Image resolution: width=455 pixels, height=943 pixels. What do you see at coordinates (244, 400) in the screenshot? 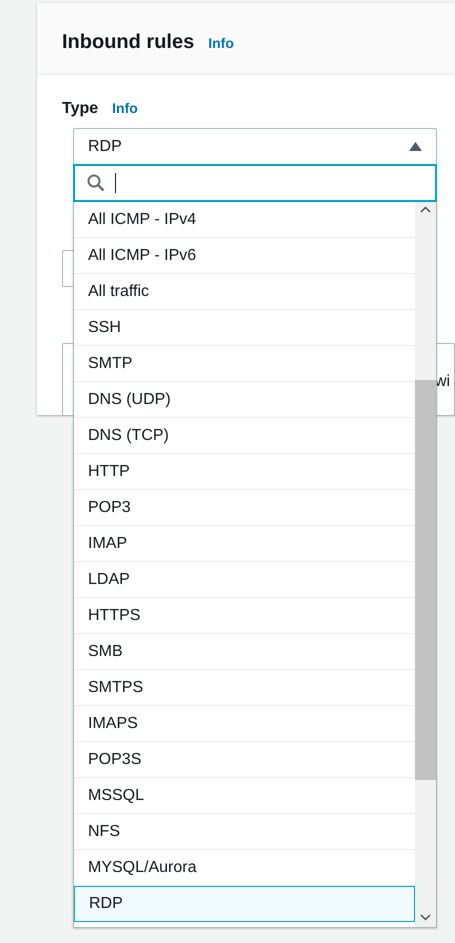
I see `dropdown-option: DNS (UDP)` at bounding box center [244, 400].